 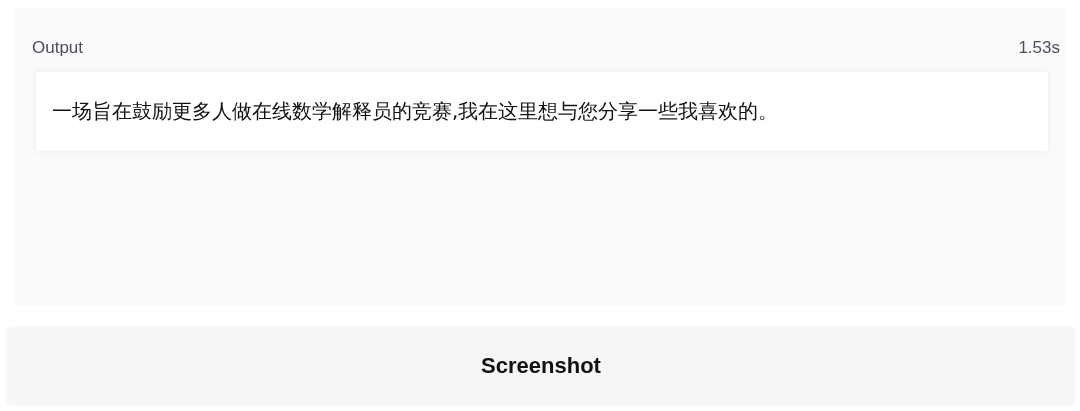 I want to click on elapsed-time: 1.53s, so click(x=1039, y=48).